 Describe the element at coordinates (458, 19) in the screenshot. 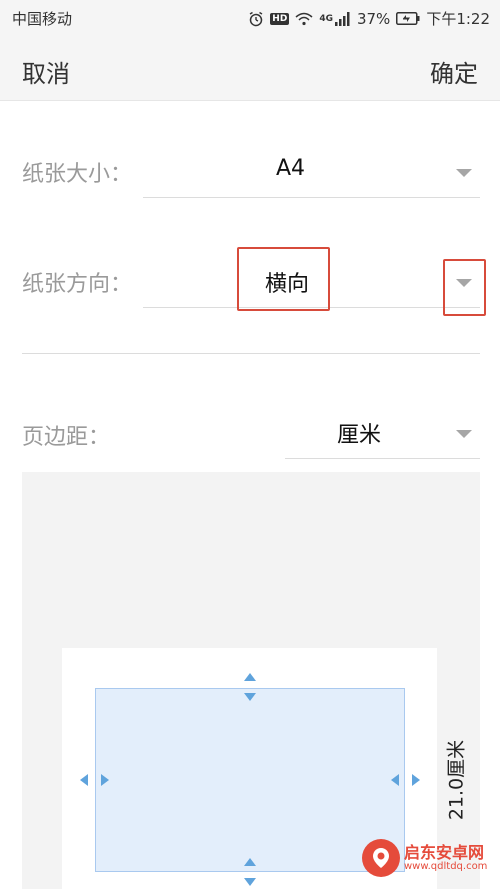

I see `clock: 下午1:22` at that location.